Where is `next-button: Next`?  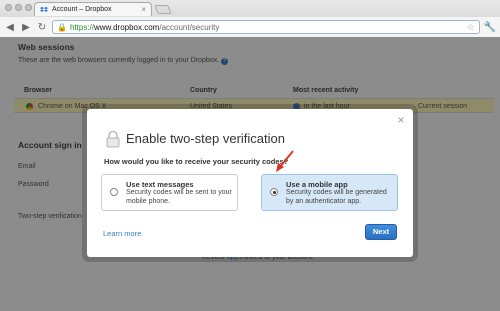 next-button: Next is located at coordinates (381, 232).